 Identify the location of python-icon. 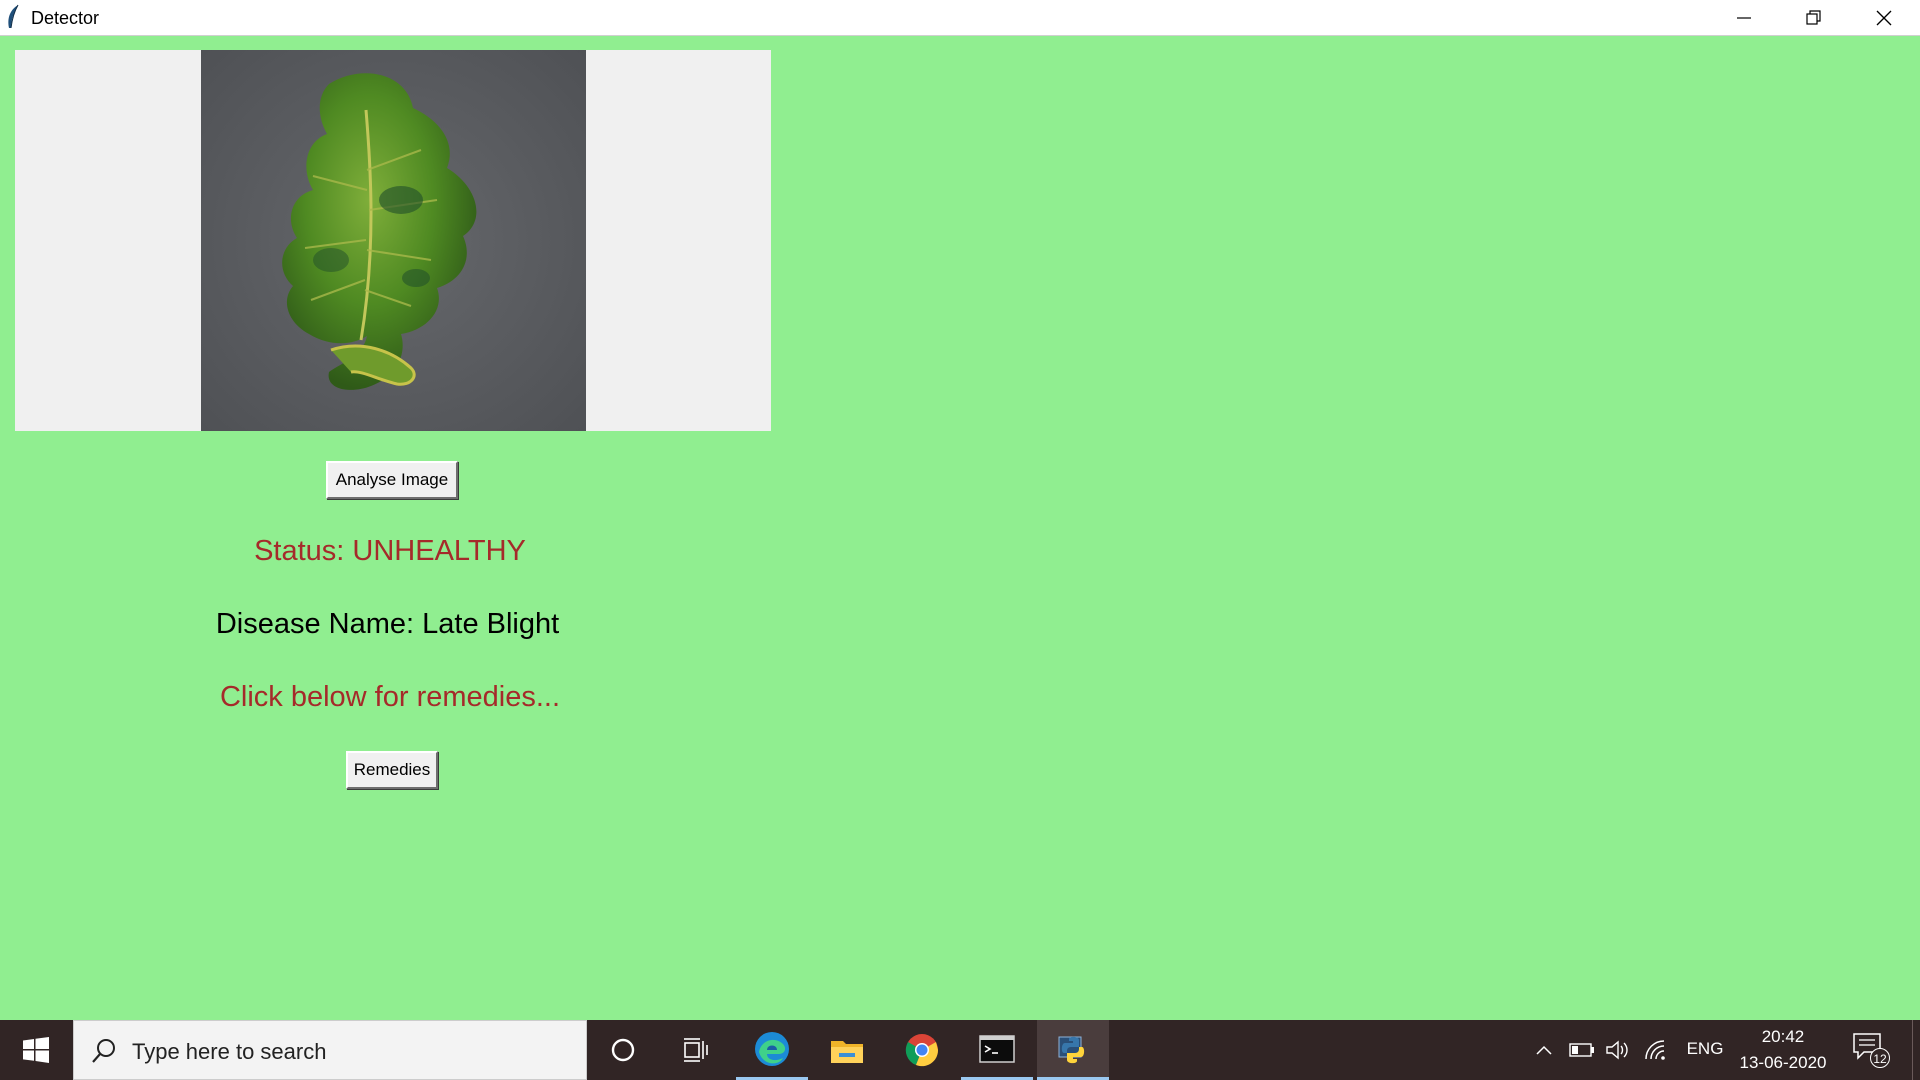
(1071, 1049).